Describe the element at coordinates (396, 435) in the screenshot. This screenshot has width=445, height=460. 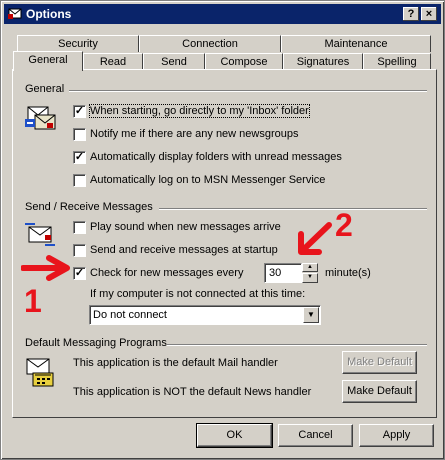
I see `apply-button: Apply` at that location.